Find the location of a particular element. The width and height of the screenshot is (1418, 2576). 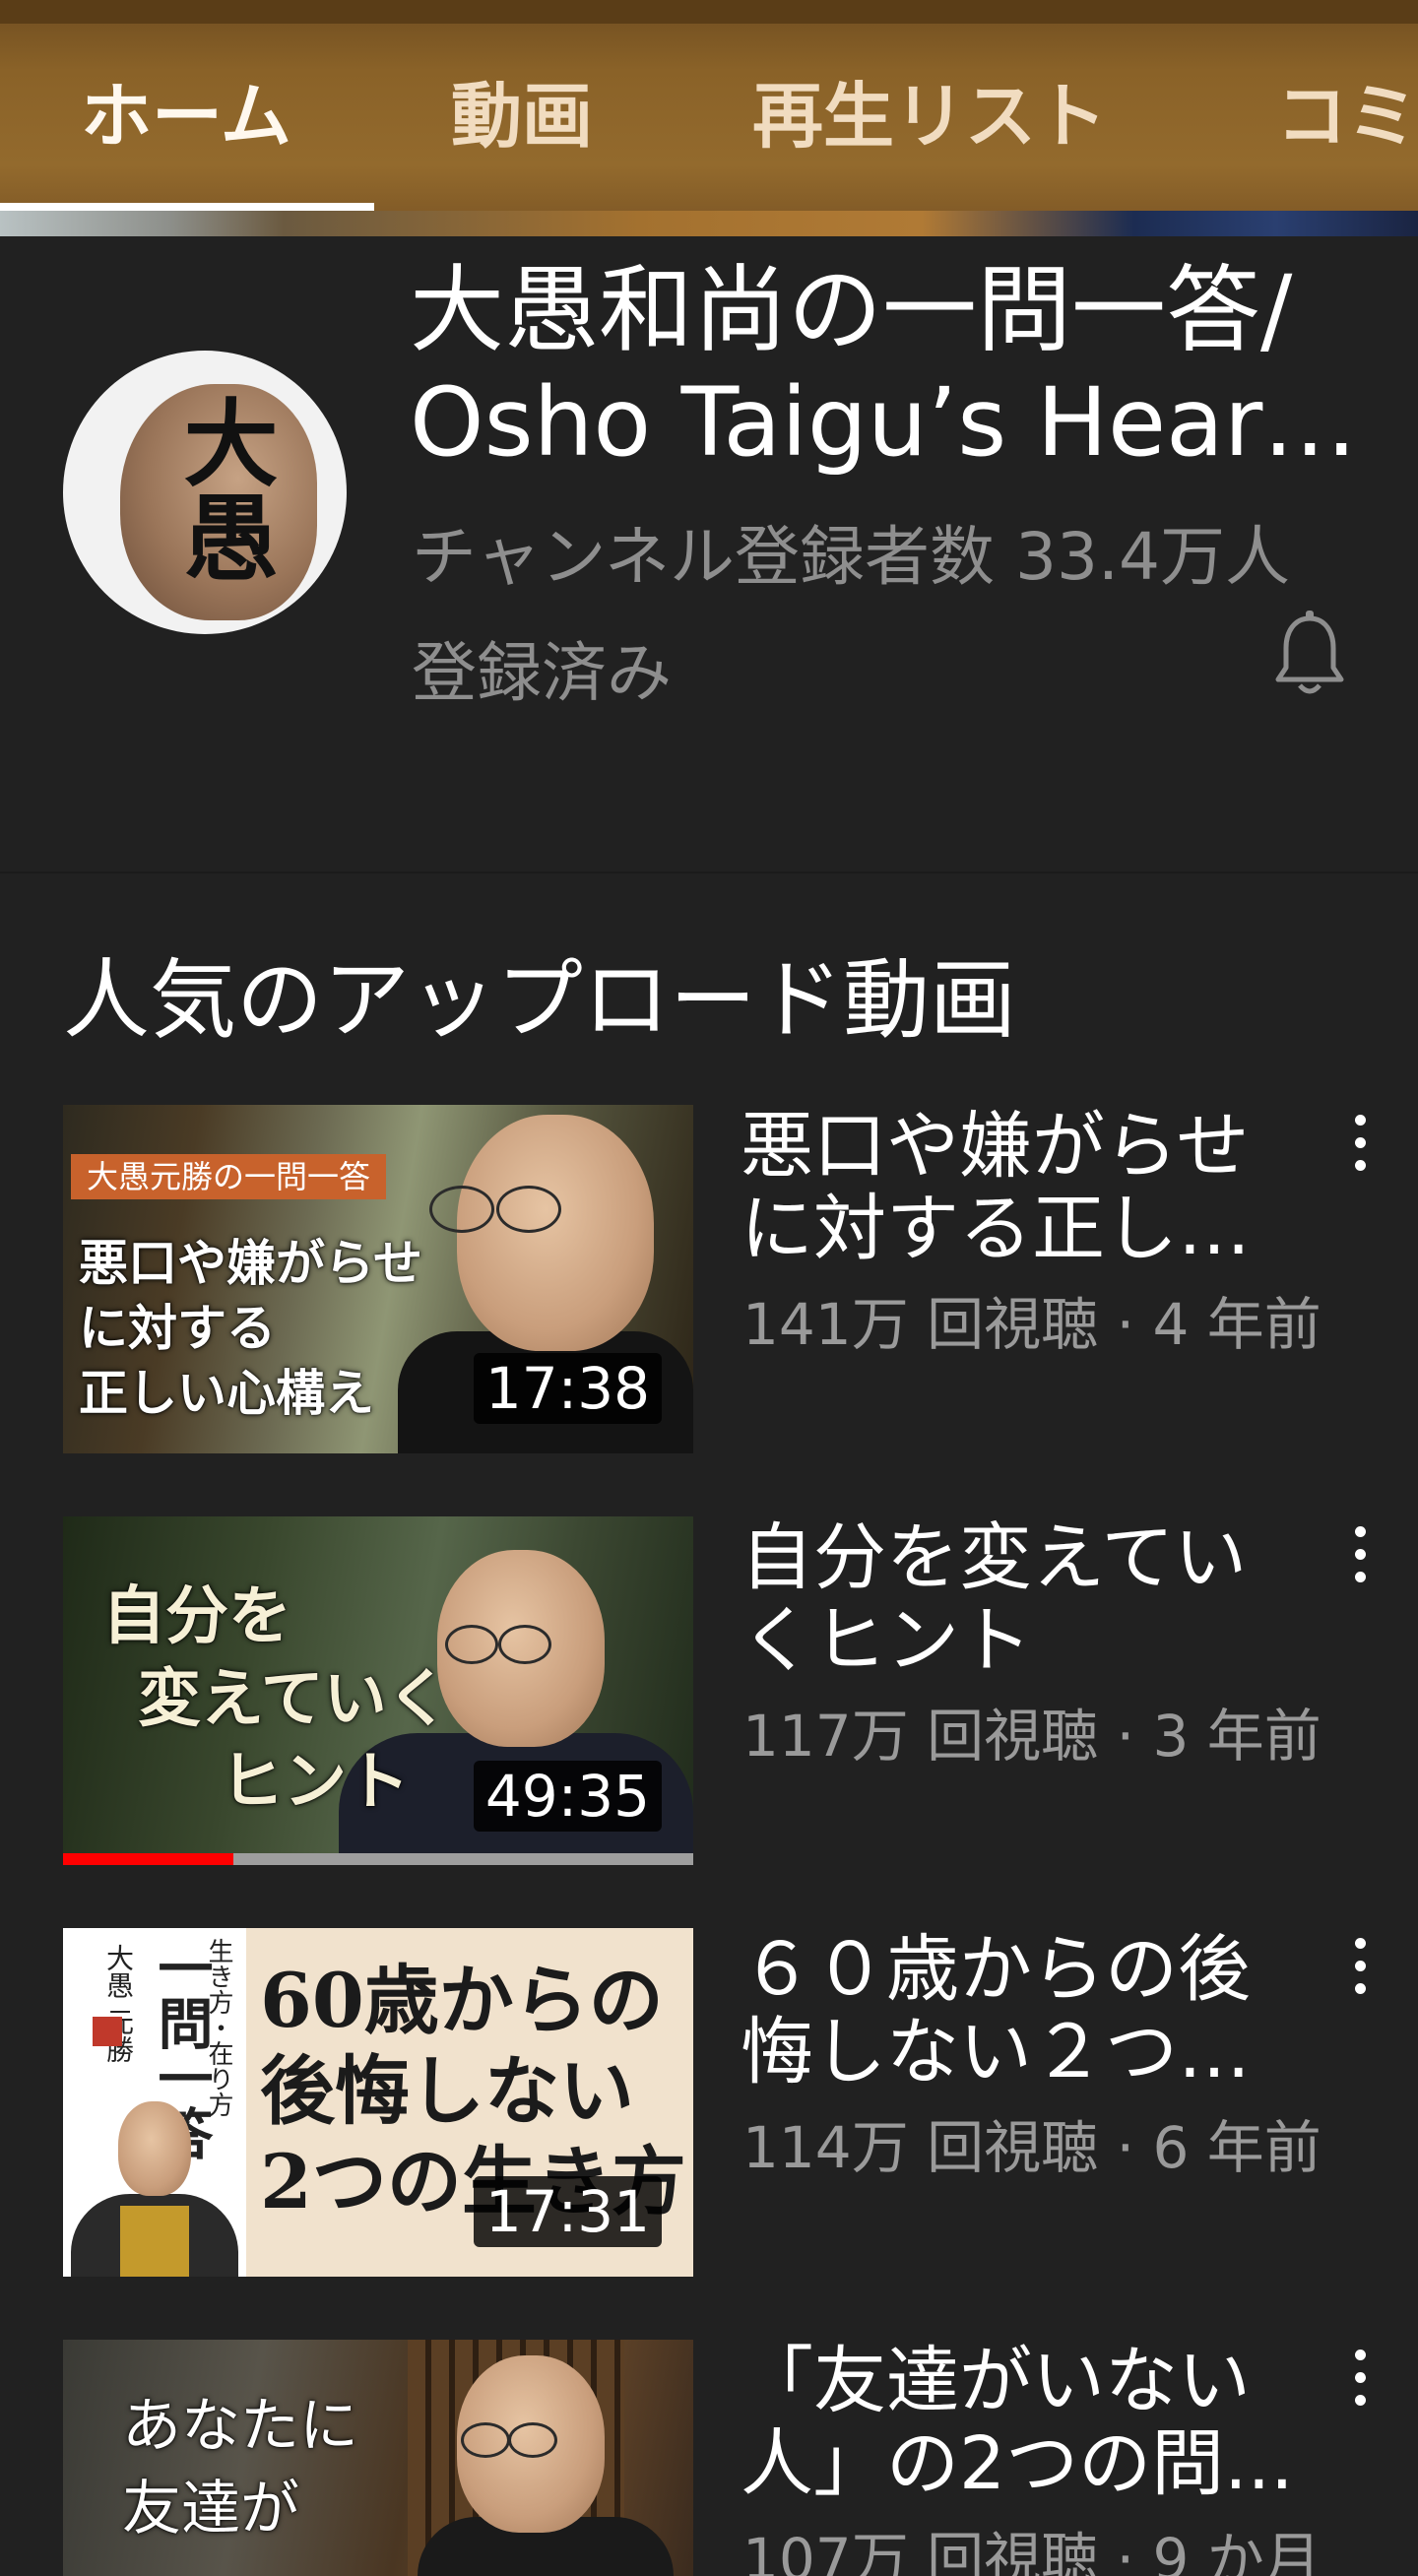

thumb-caption: あなたに 友達が is located at coordinates (240, 2467).